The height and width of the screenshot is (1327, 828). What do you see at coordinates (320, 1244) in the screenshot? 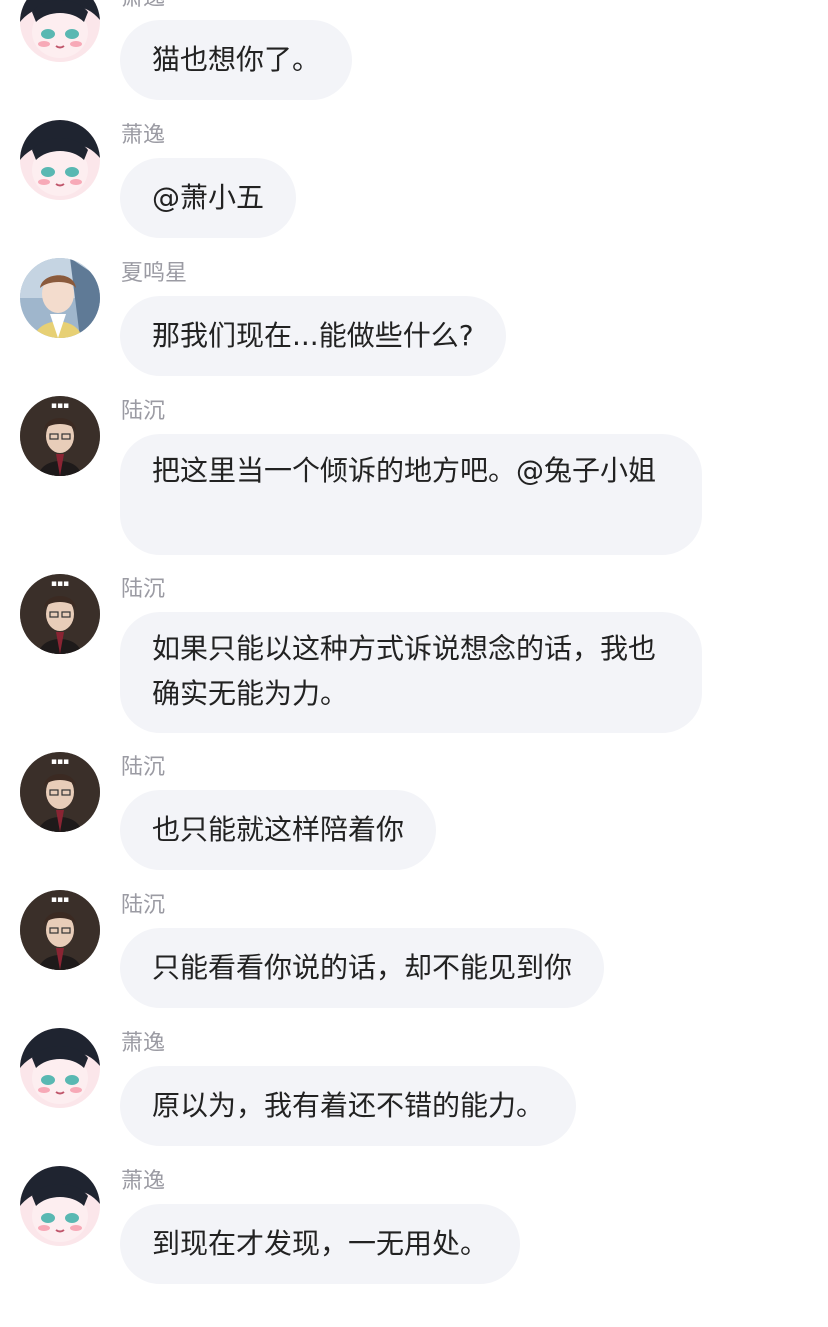
I see `message-bubble: 到现在才发现，一无用处。` at bounding box center [320, 1244].